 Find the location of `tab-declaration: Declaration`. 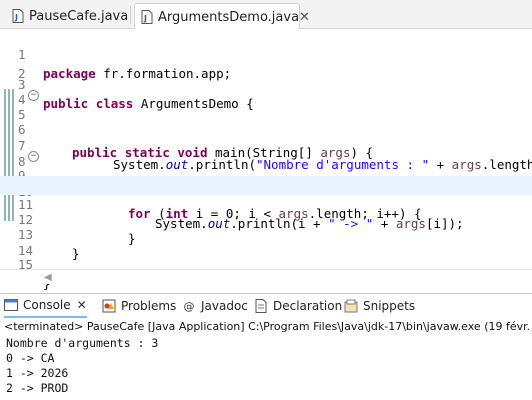

tab-declaration: Declaration is located at coordinates (298, 306).